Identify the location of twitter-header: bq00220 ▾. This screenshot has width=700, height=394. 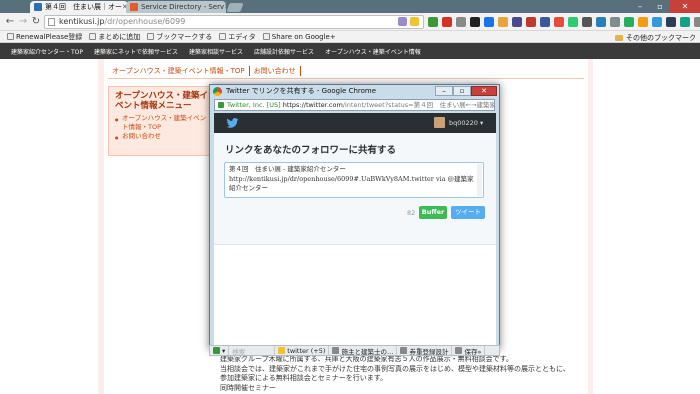
(355, 123).